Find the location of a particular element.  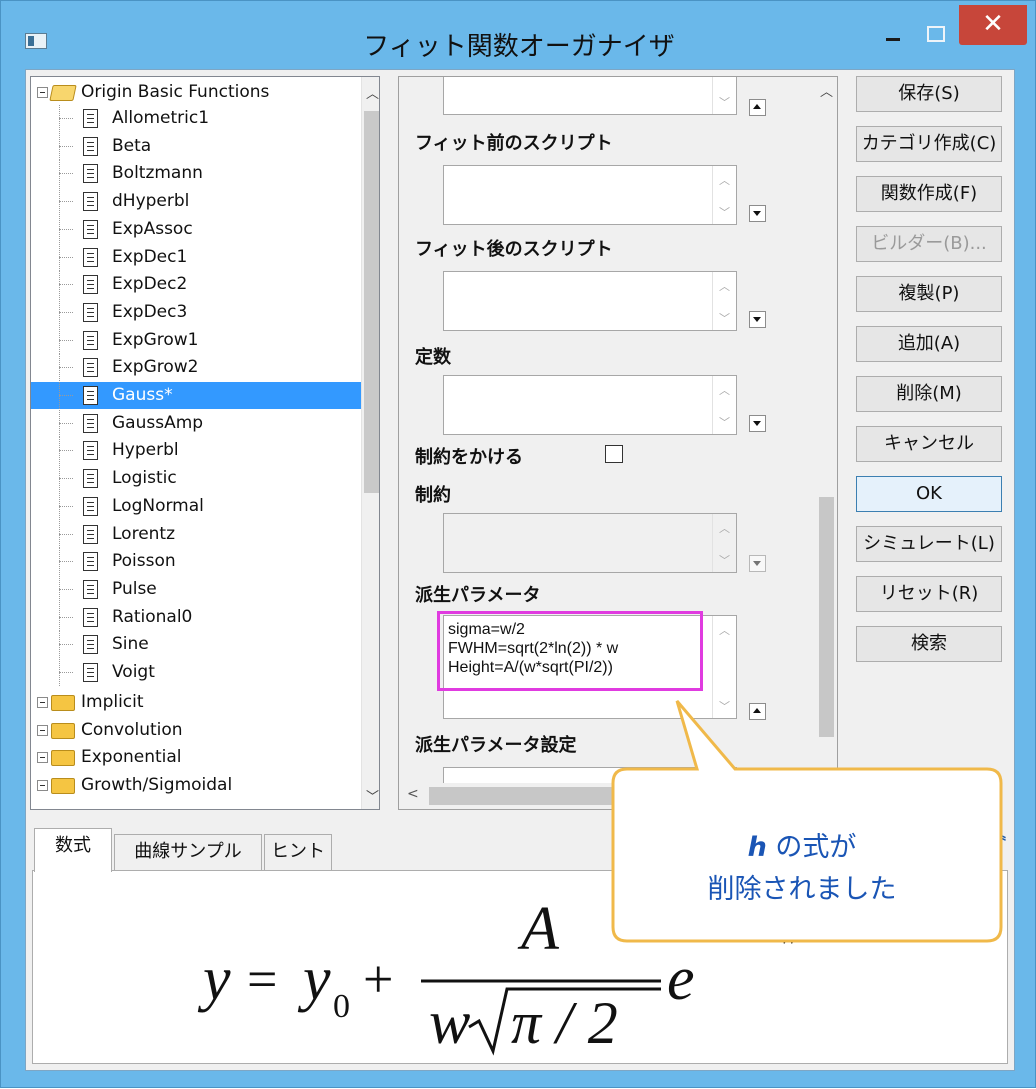

tree-category-exponential: Exponential is located at coordinates (196, 757).